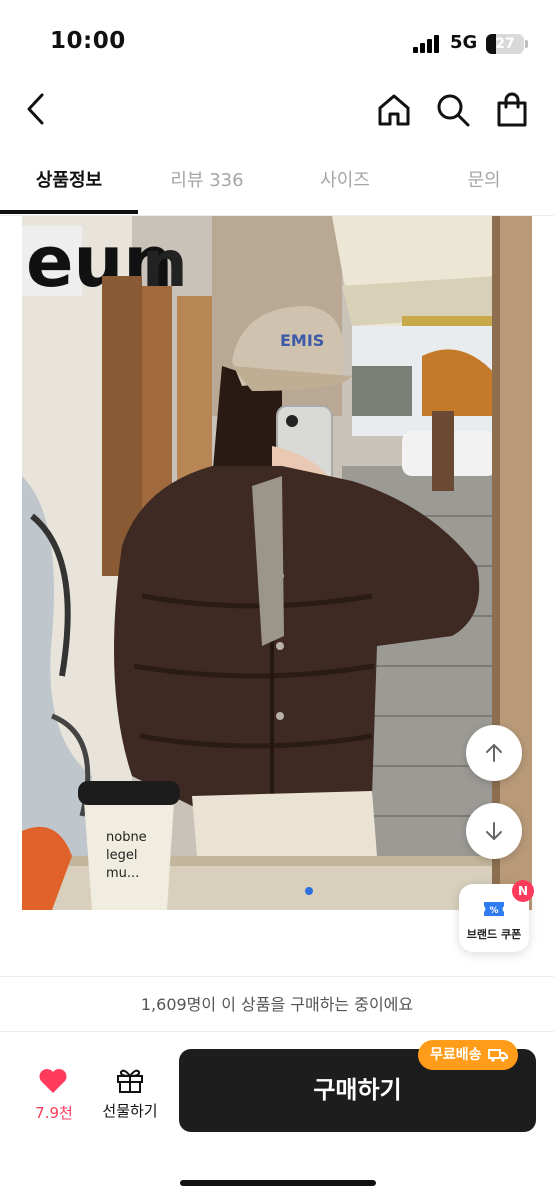 The width and height of the screenshot is (554, 1200). What do you see at coordinates (345, 183) in the screenshot?
I see `tab-size: 사이즈` at bounding box center [345, 183].